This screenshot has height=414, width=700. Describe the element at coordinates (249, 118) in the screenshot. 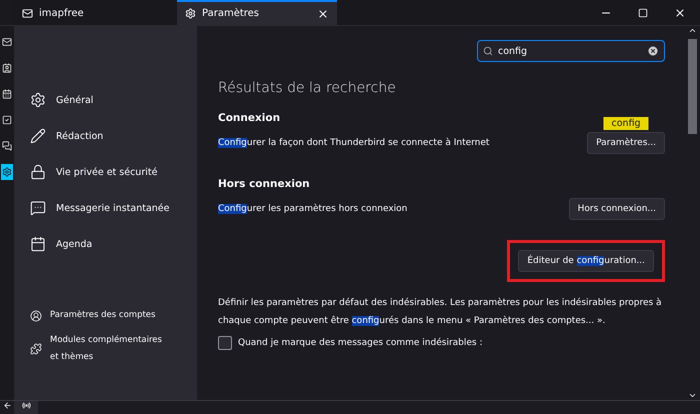

I see `section-title: Connexion` at that location.